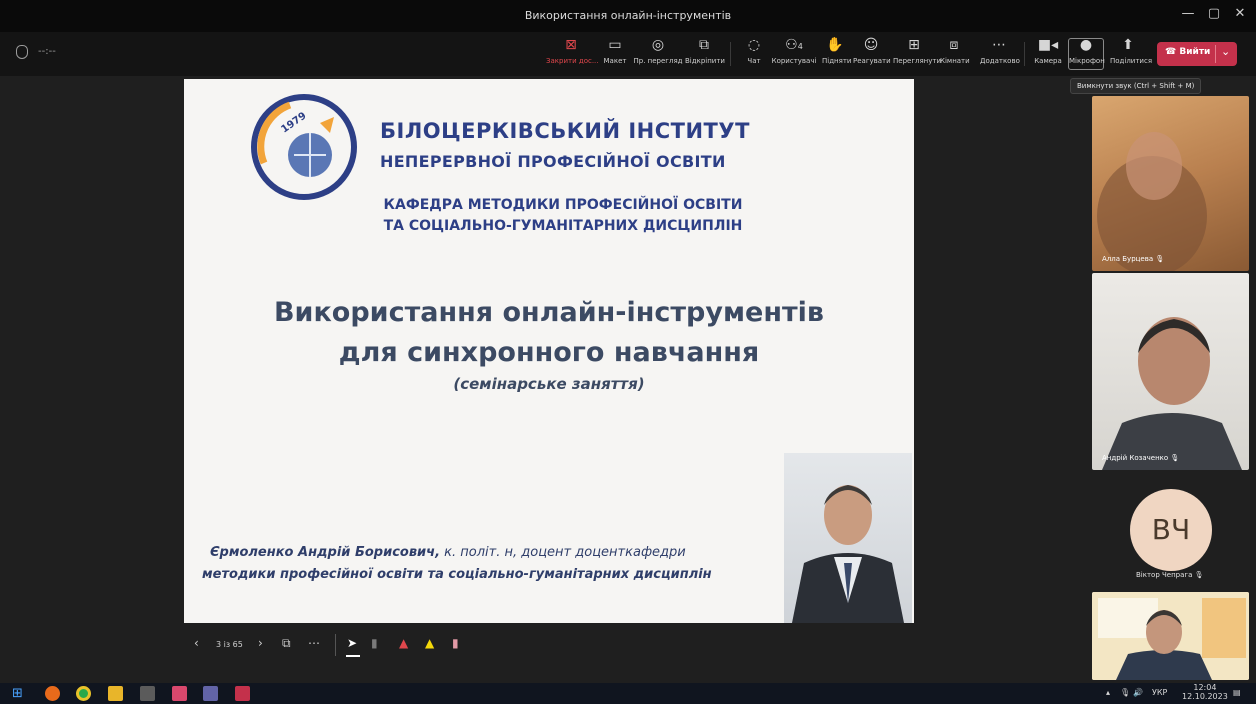 The height and width of the screenshot is (704, 1256). I want to click on pen-tool-icon: ▮, so click(374, 643).